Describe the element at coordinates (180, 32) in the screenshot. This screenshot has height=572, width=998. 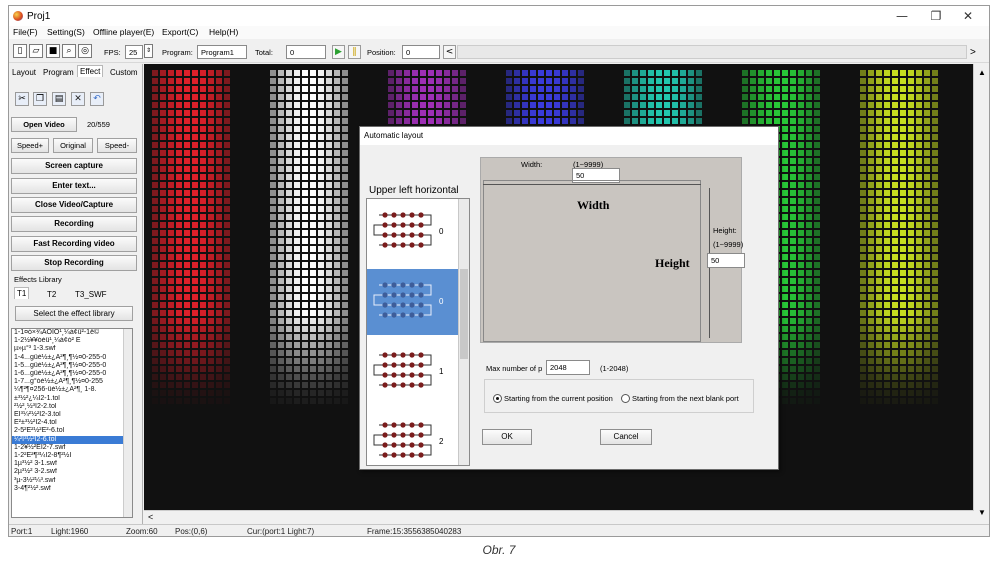
I see `menu-export: Export(C)` at that location.